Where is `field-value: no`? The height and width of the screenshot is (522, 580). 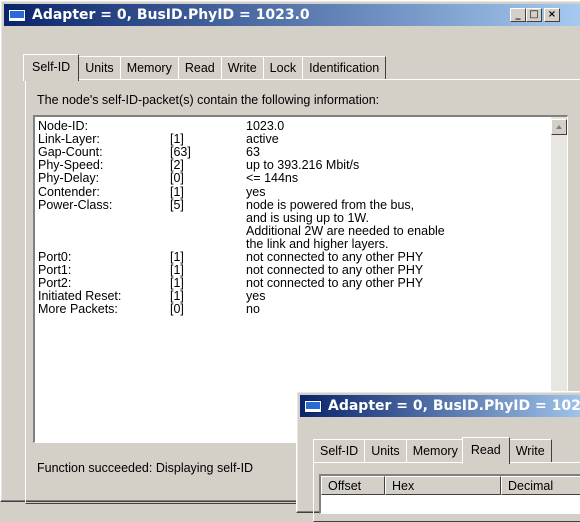 field-value: no is located at coordinates (253, 309).